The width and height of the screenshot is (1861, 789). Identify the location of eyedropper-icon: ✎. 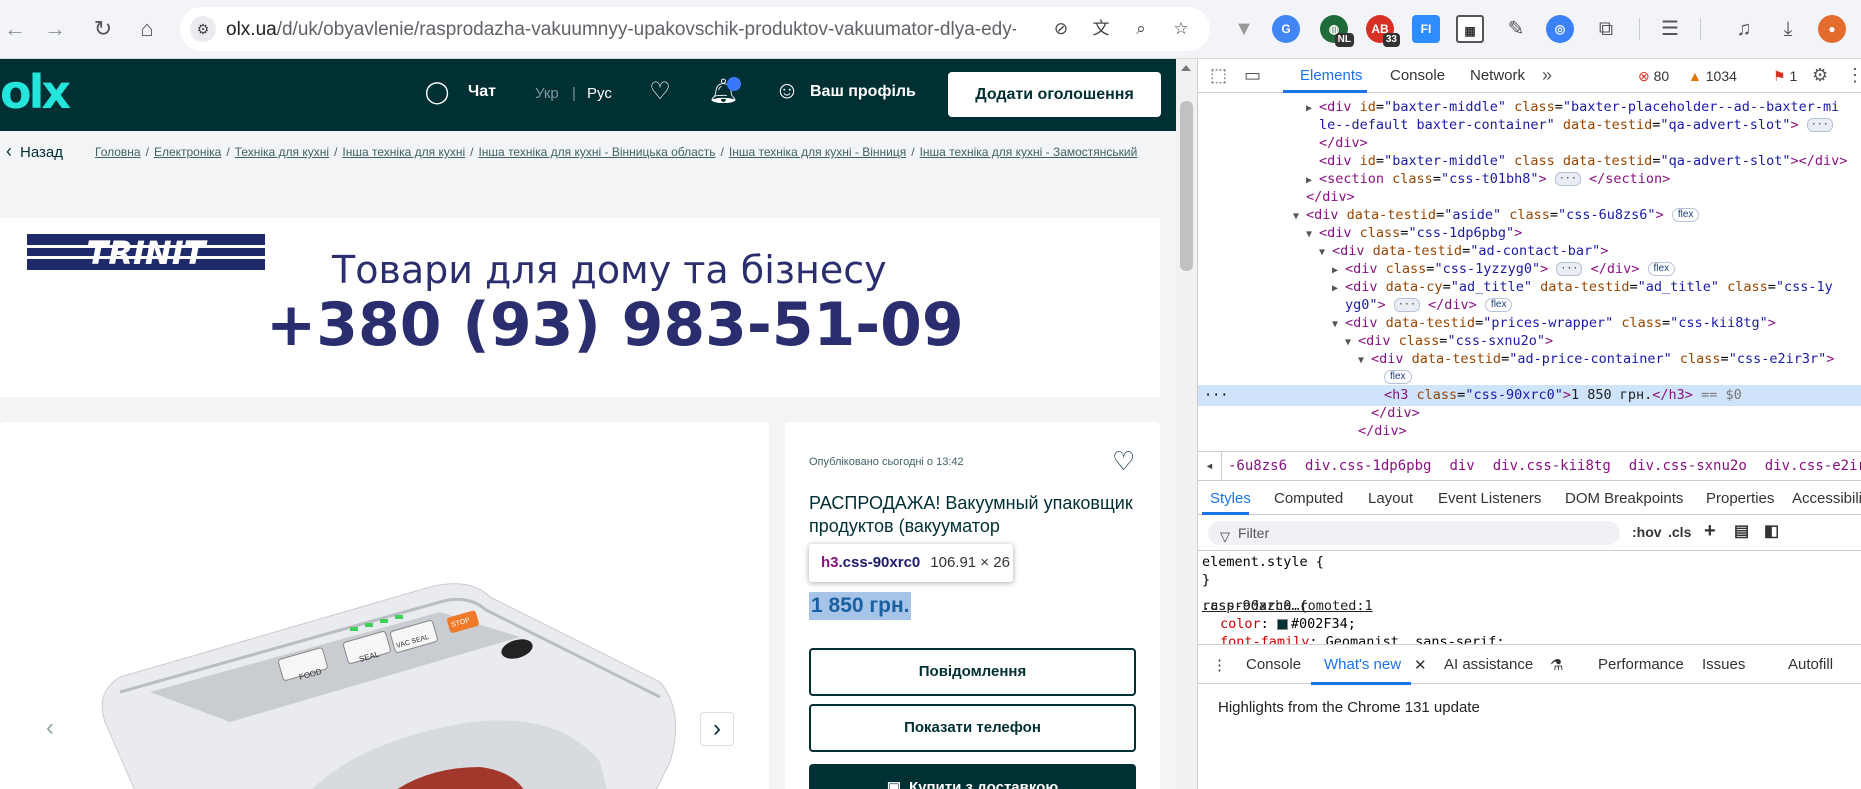
(1516, 29).